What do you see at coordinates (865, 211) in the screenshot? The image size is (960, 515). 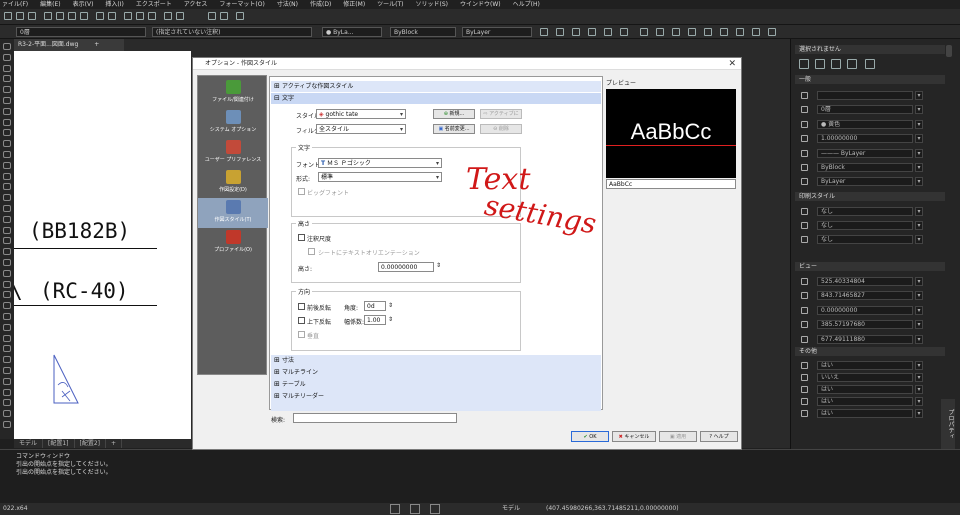 I see `property-value: なし` at bounding box center [865, 211].